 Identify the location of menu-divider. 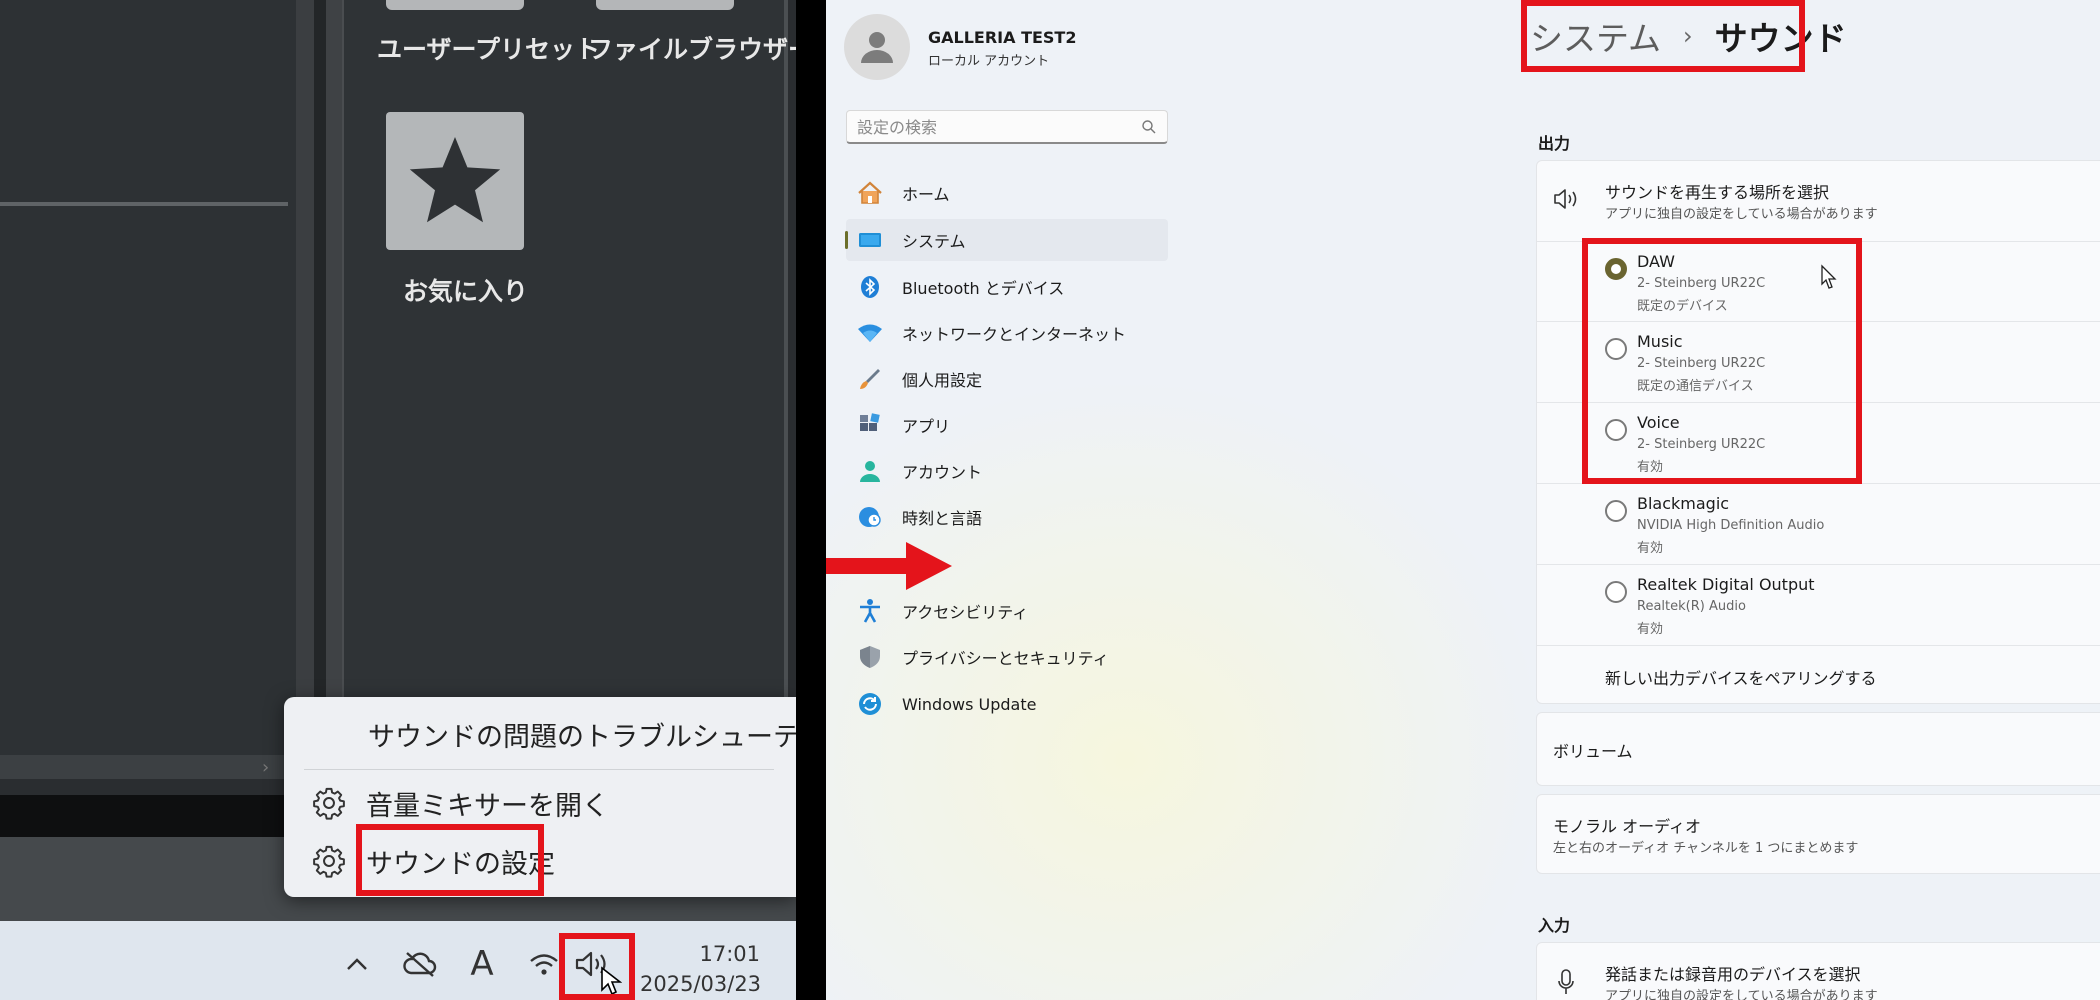
(539, 769).